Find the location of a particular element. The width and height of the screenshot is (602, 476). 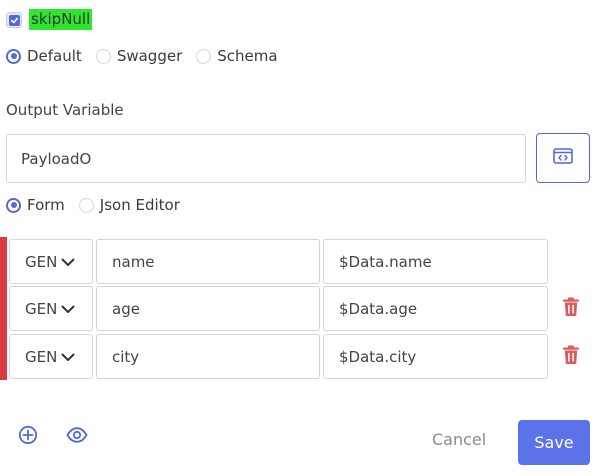

radio-swagger: Swagger is located at coordinates (139, 56).